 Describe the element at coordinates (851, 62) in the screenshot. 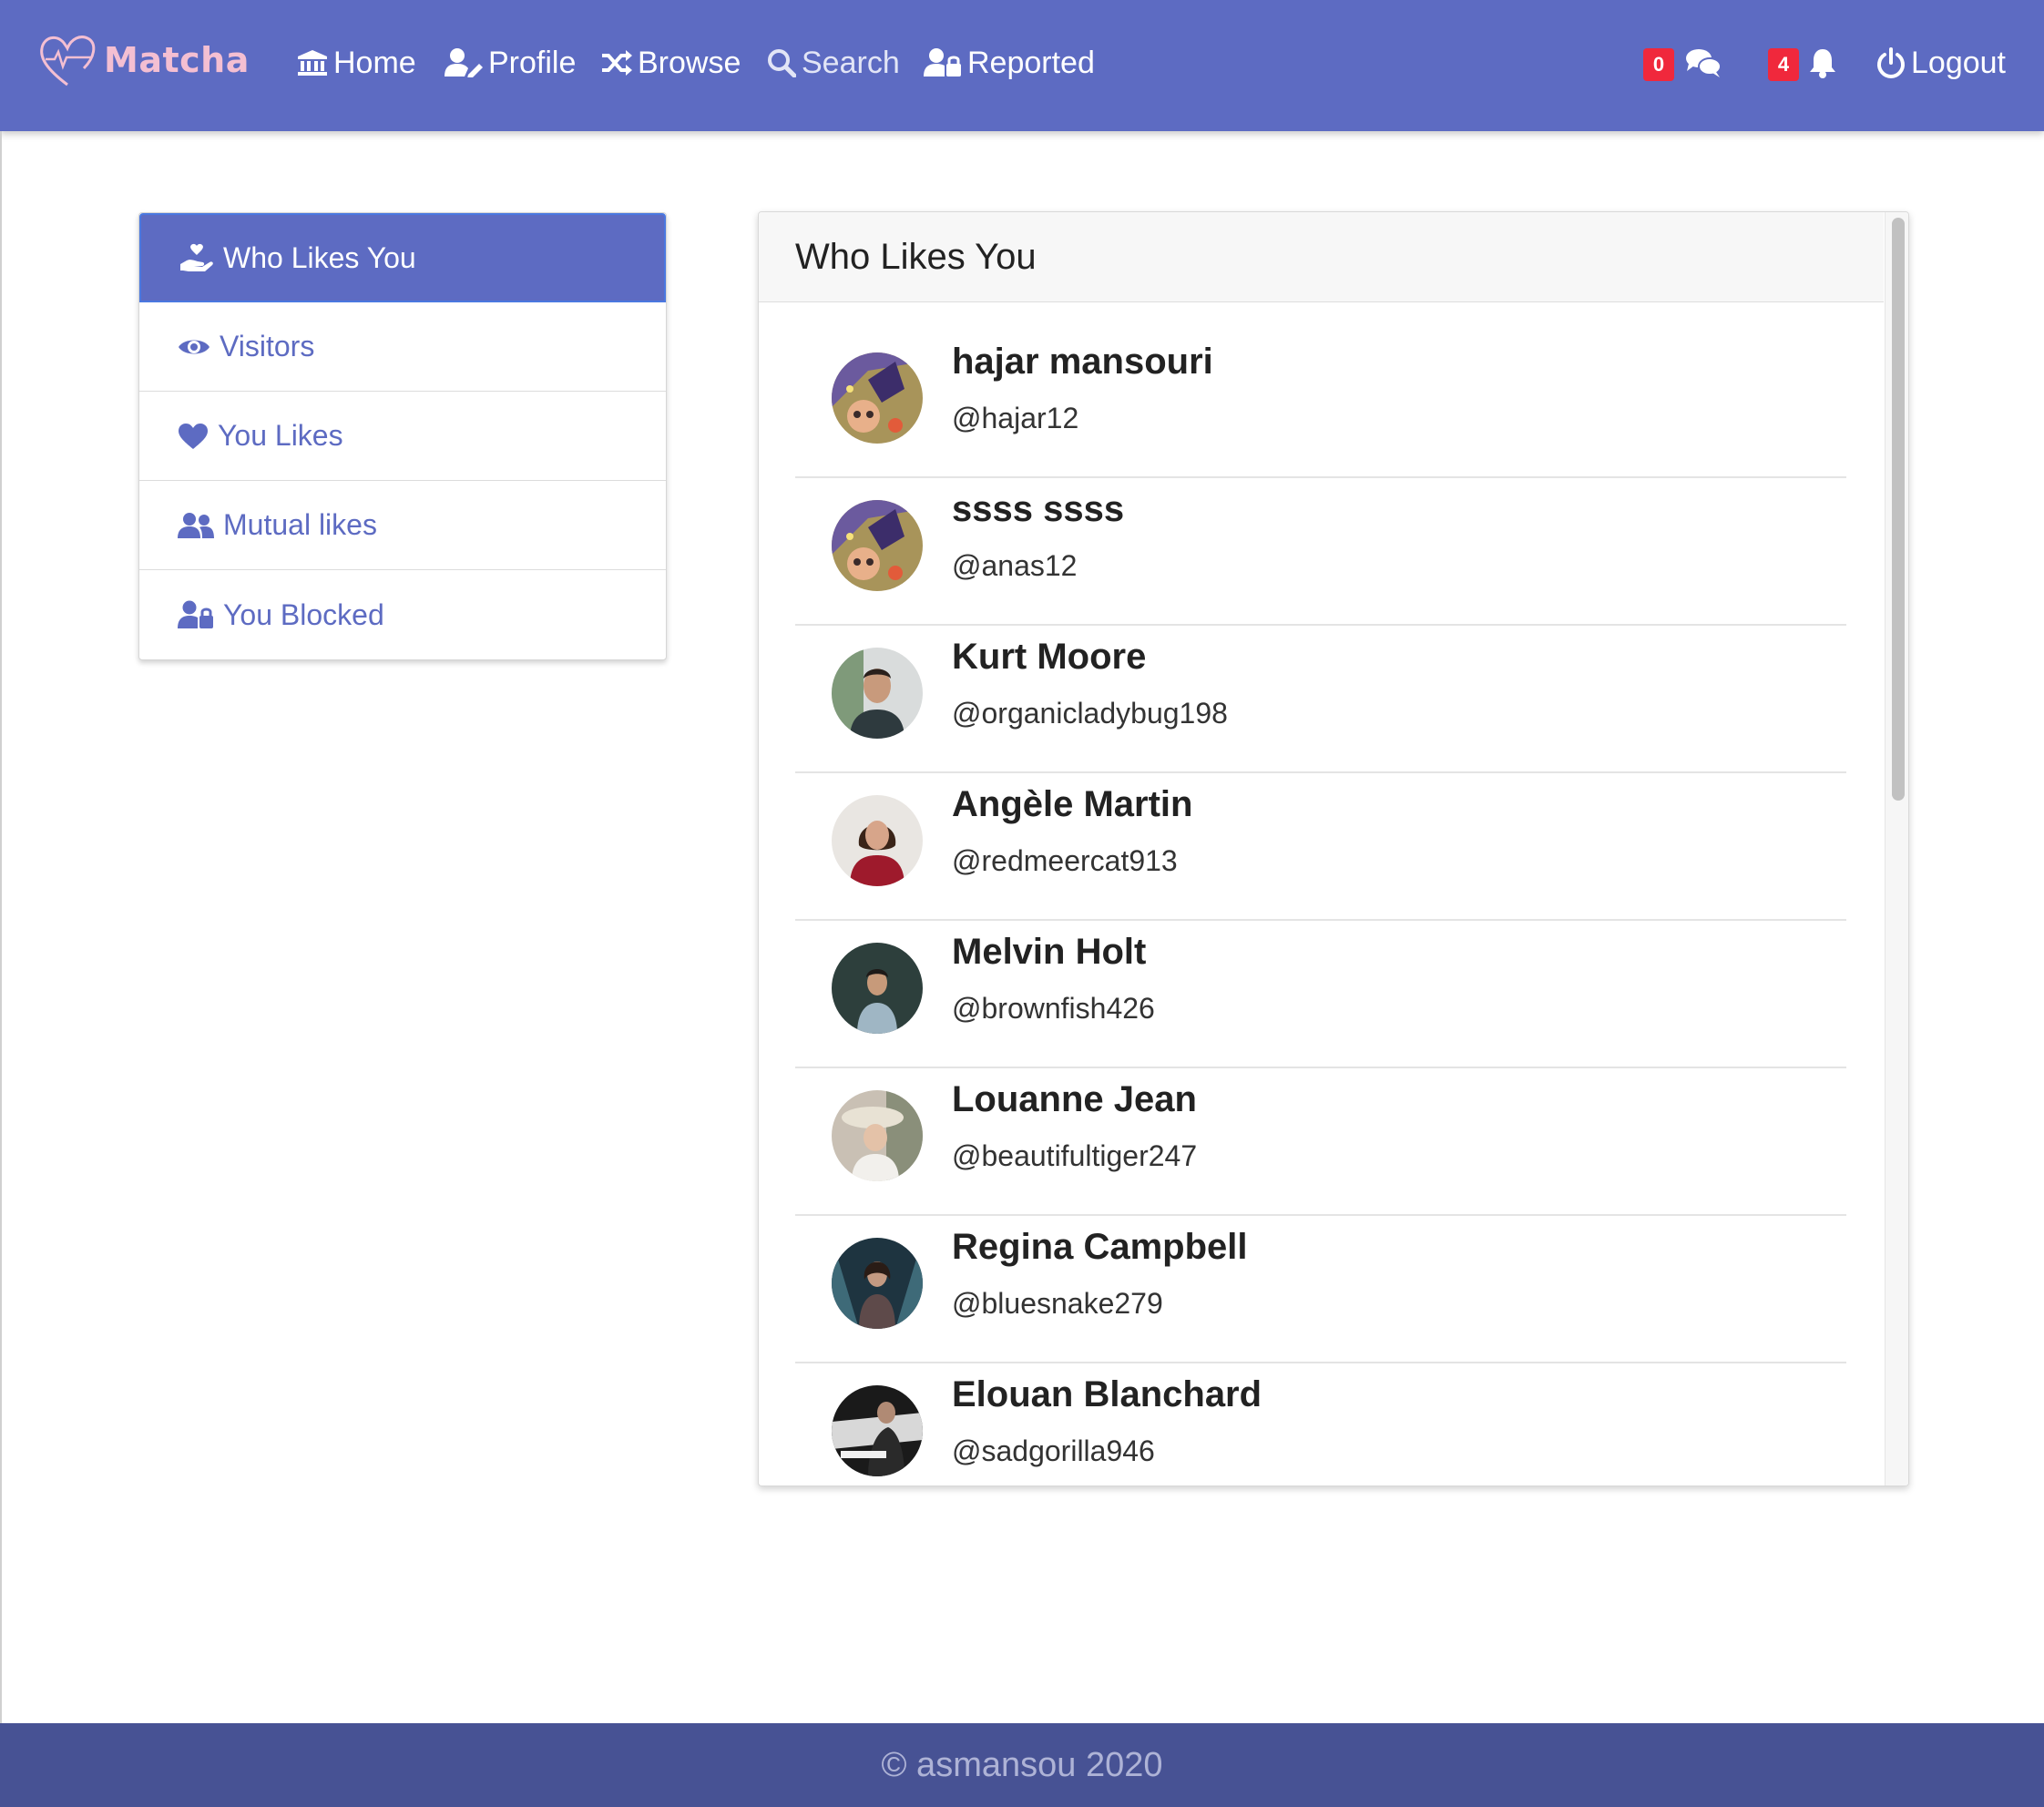

I see `nav-search-label: Search` at that location.